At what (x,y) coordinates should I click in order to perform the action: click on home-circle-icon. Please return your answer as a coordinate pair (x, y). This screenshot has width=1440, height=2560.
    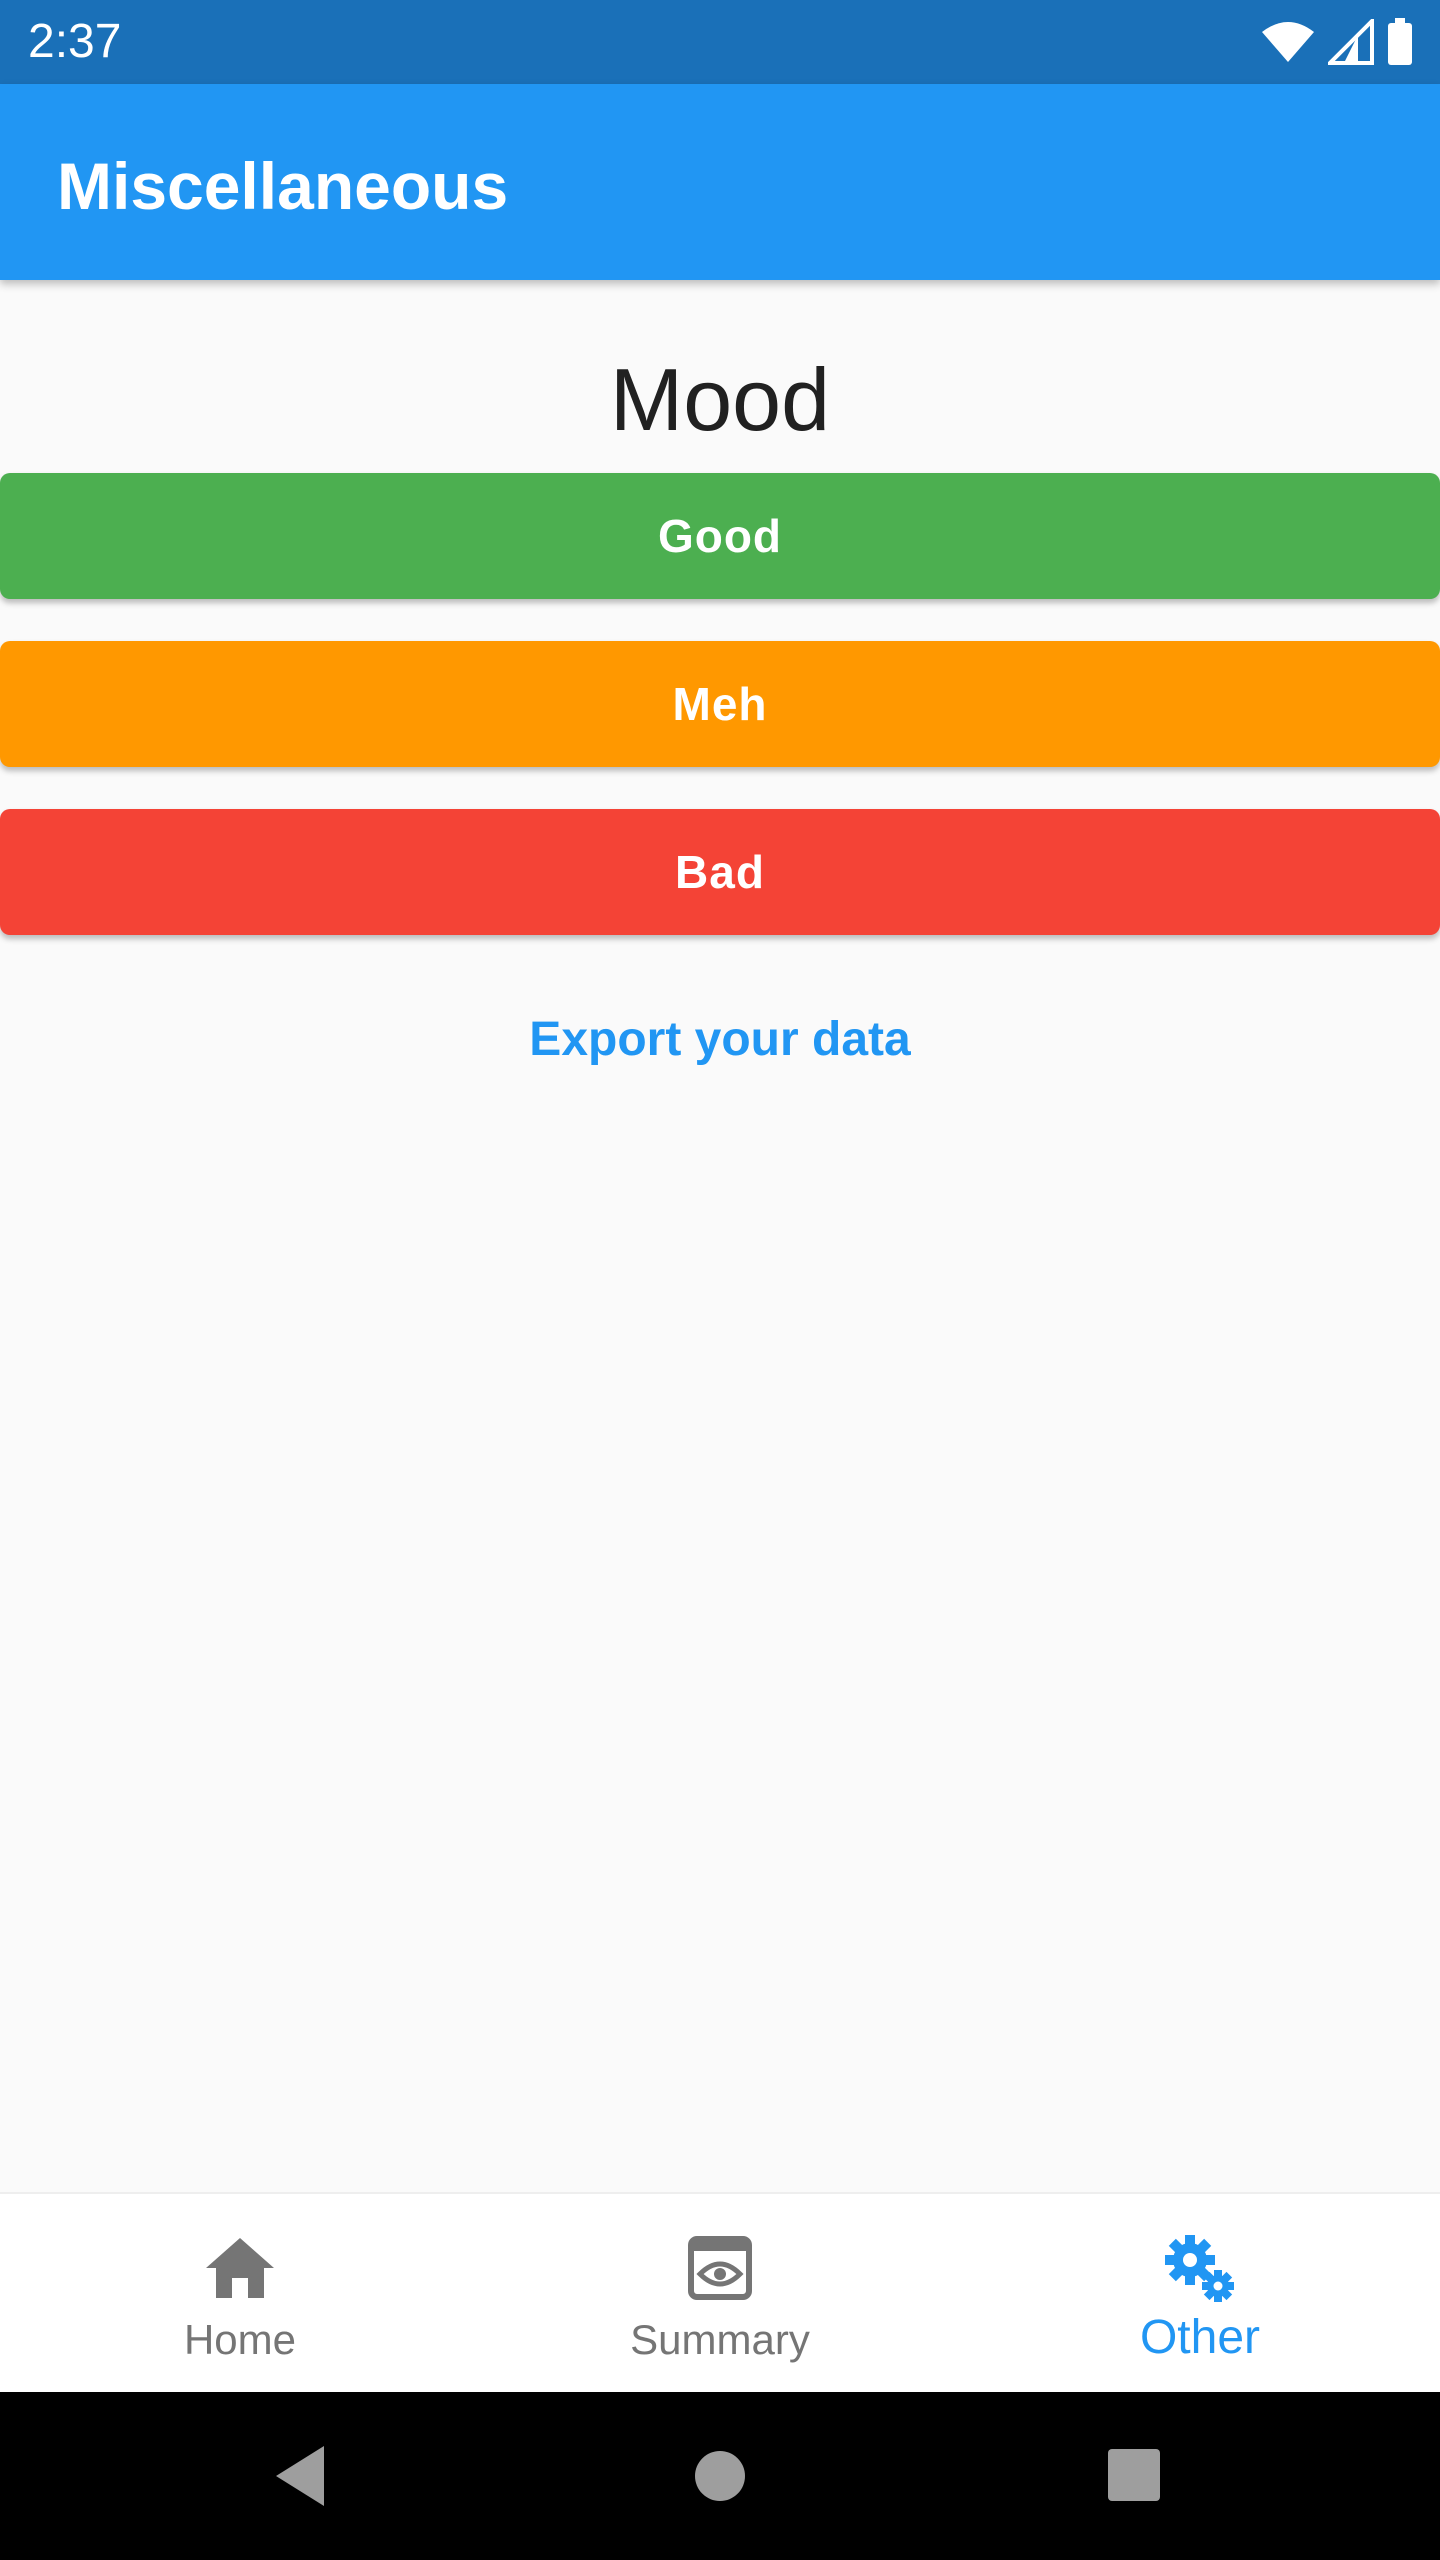
    Looking at the image, I should click on (720, 2476).